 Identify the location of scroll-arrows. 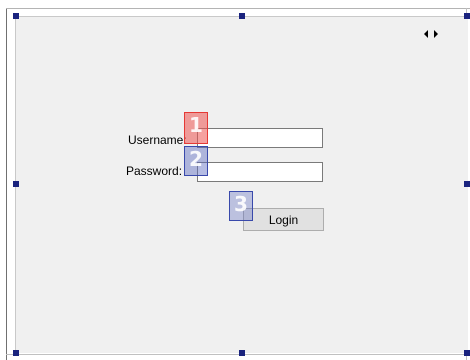
(436, 34).